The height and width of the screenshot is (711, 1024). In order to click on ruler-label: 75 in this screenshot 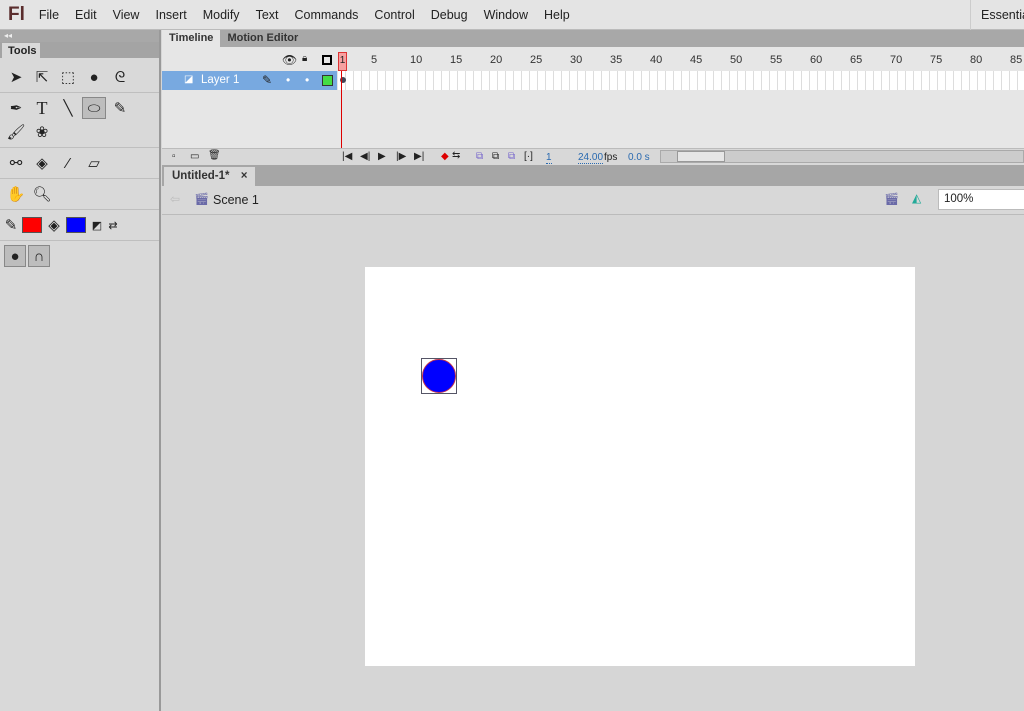, I will do `click(936, 60)`.